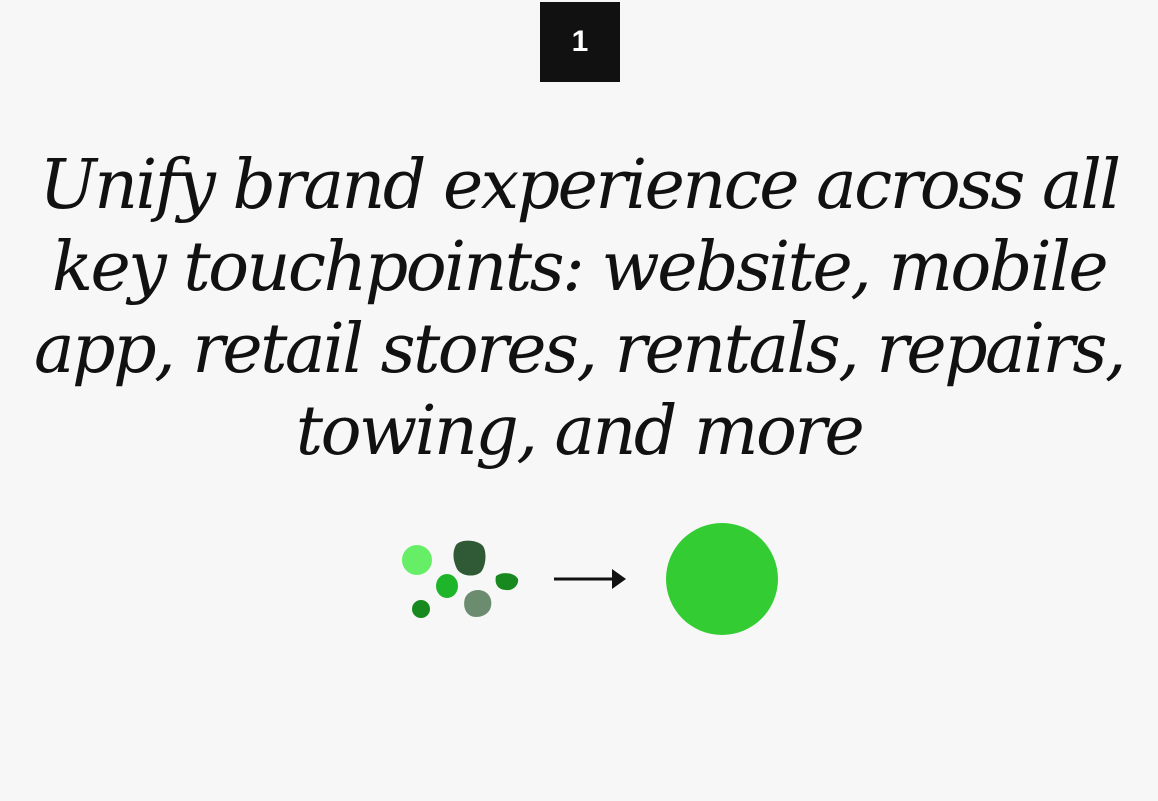 The height and width of the screenshot is (801, 1158). I want to click on blob-small-green, so click(421, 609).